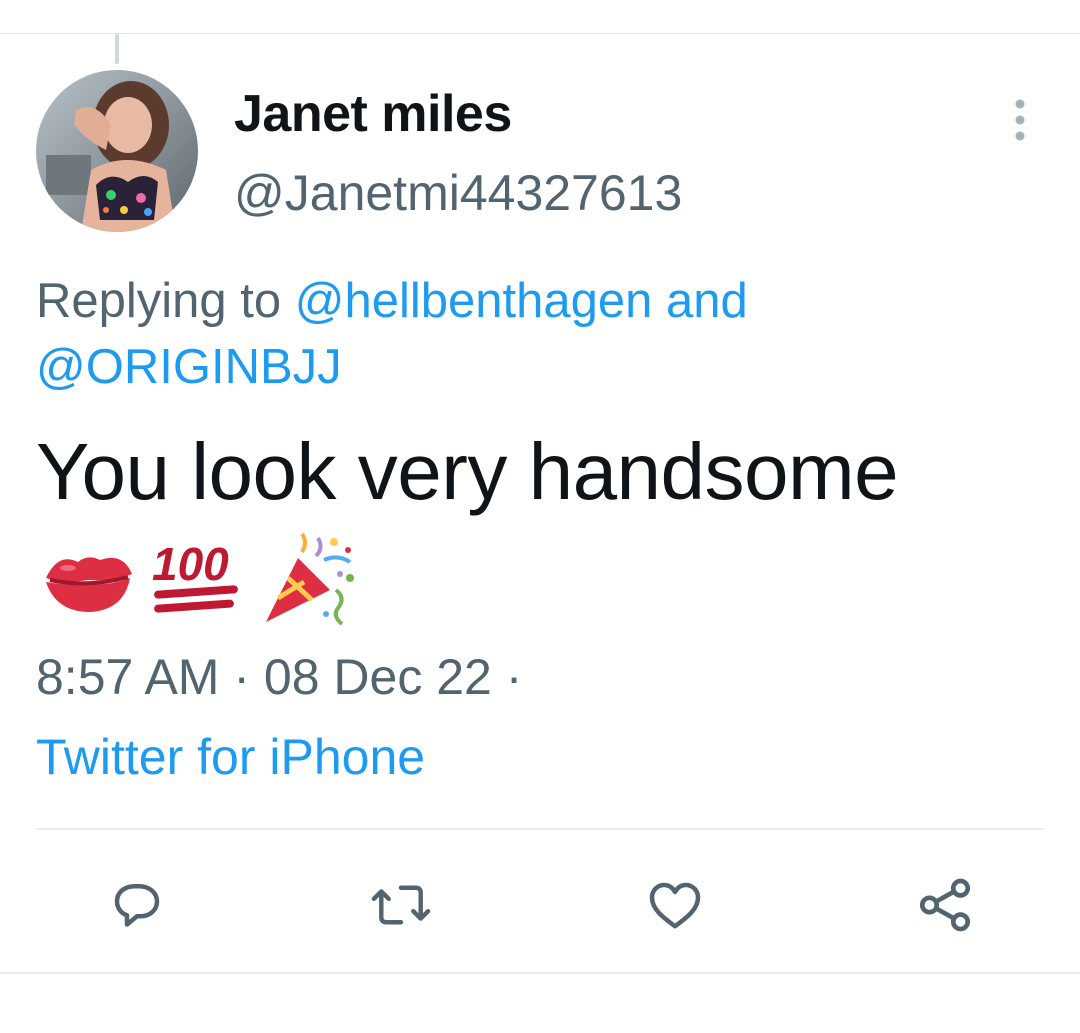 This screenshot has height=1033, width=1080. What do you see at coordinates (373, 114) in the screenshot?
I see `author-display-name: Janet miles` at bounding box center [373, 114].